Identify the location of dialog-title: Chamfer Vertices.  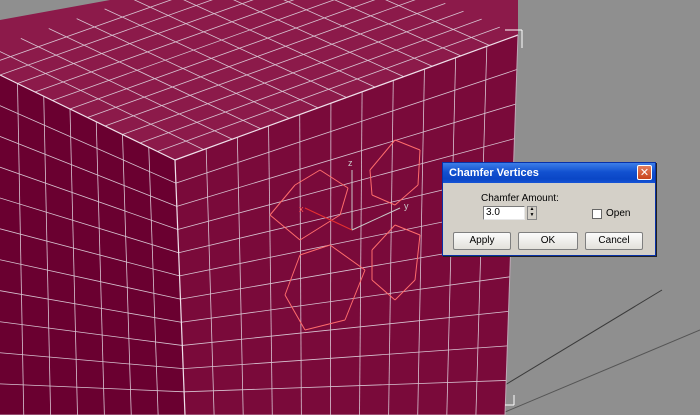
(494, 173).